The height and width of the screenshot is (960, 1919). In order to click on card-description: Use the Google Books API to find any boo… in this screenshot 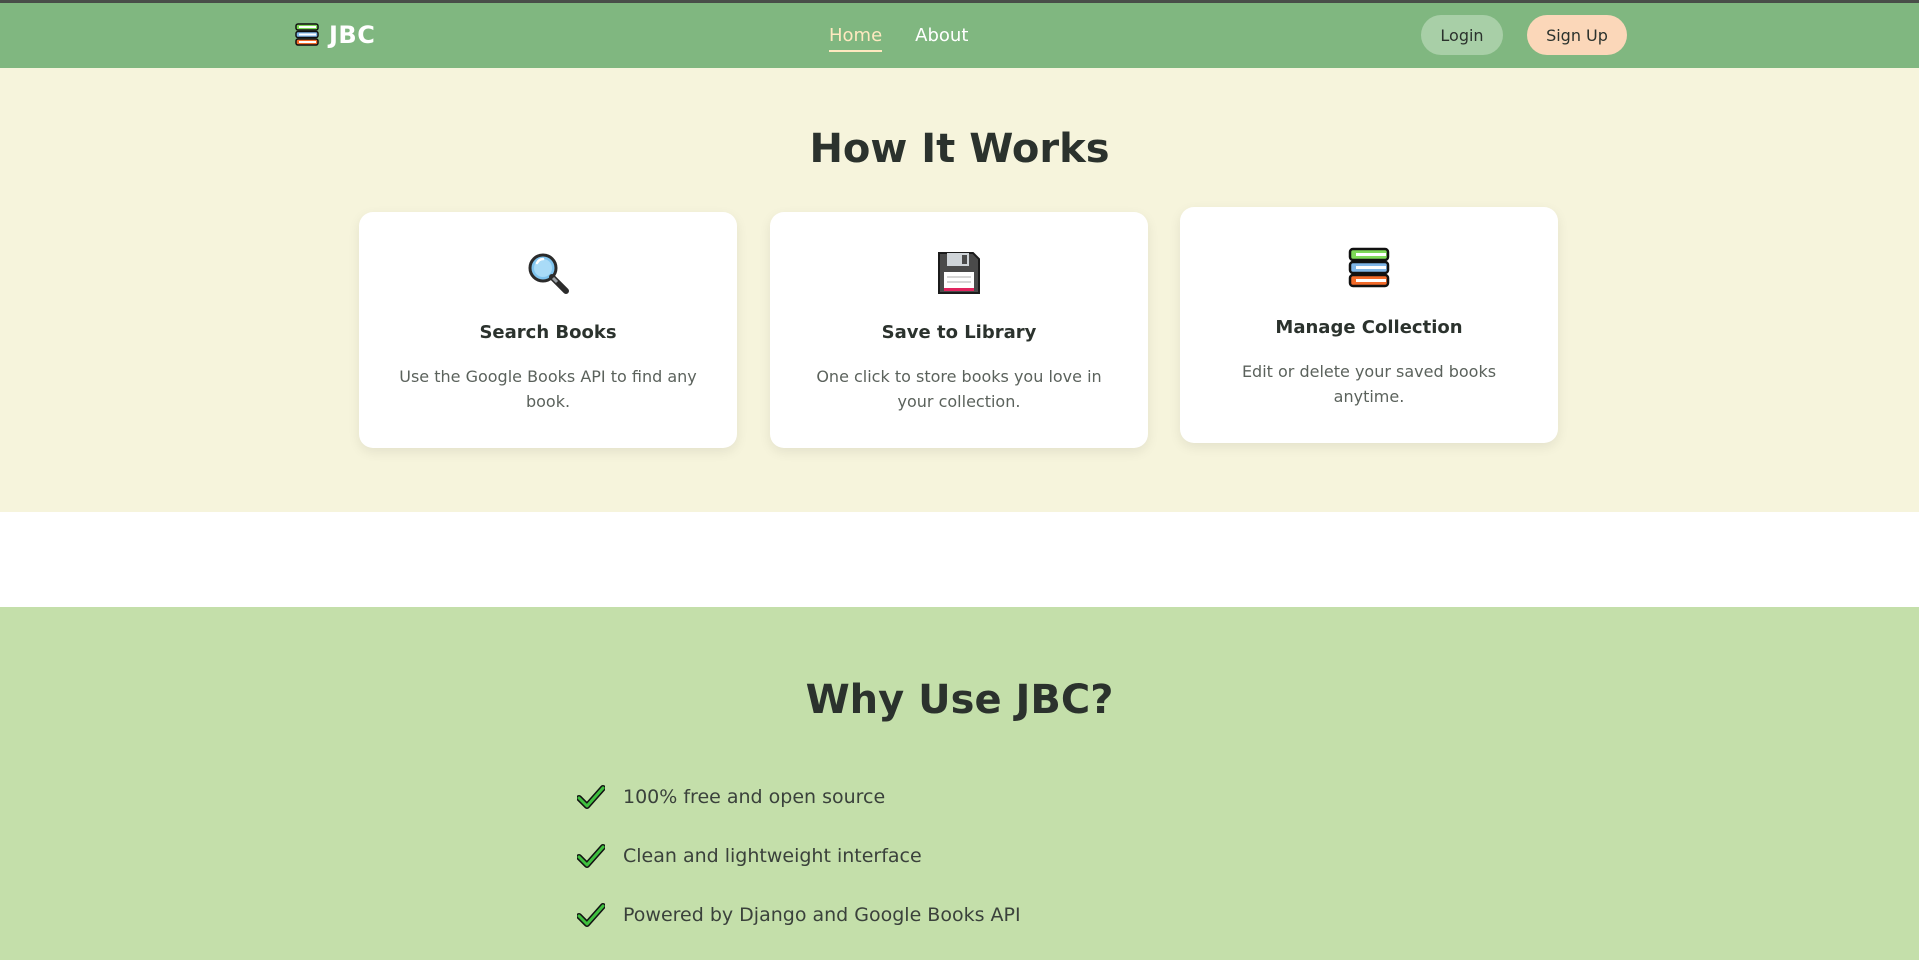, I will do `click(548, 389)`.